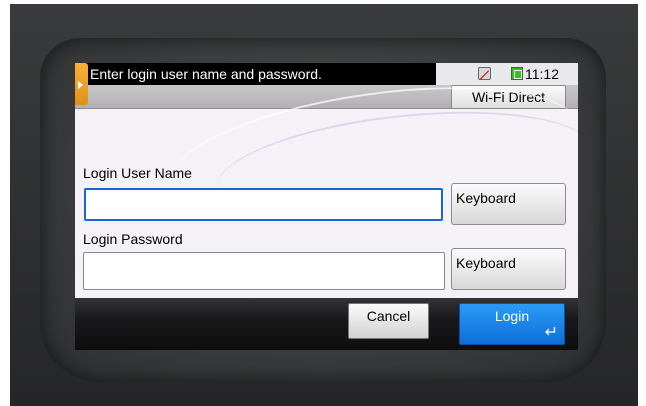 The height and width of the screenshot is (406, 646). Describe the element at coordinates (507, 74) in the screenshot. I see `status-area: 11:12` at that location.